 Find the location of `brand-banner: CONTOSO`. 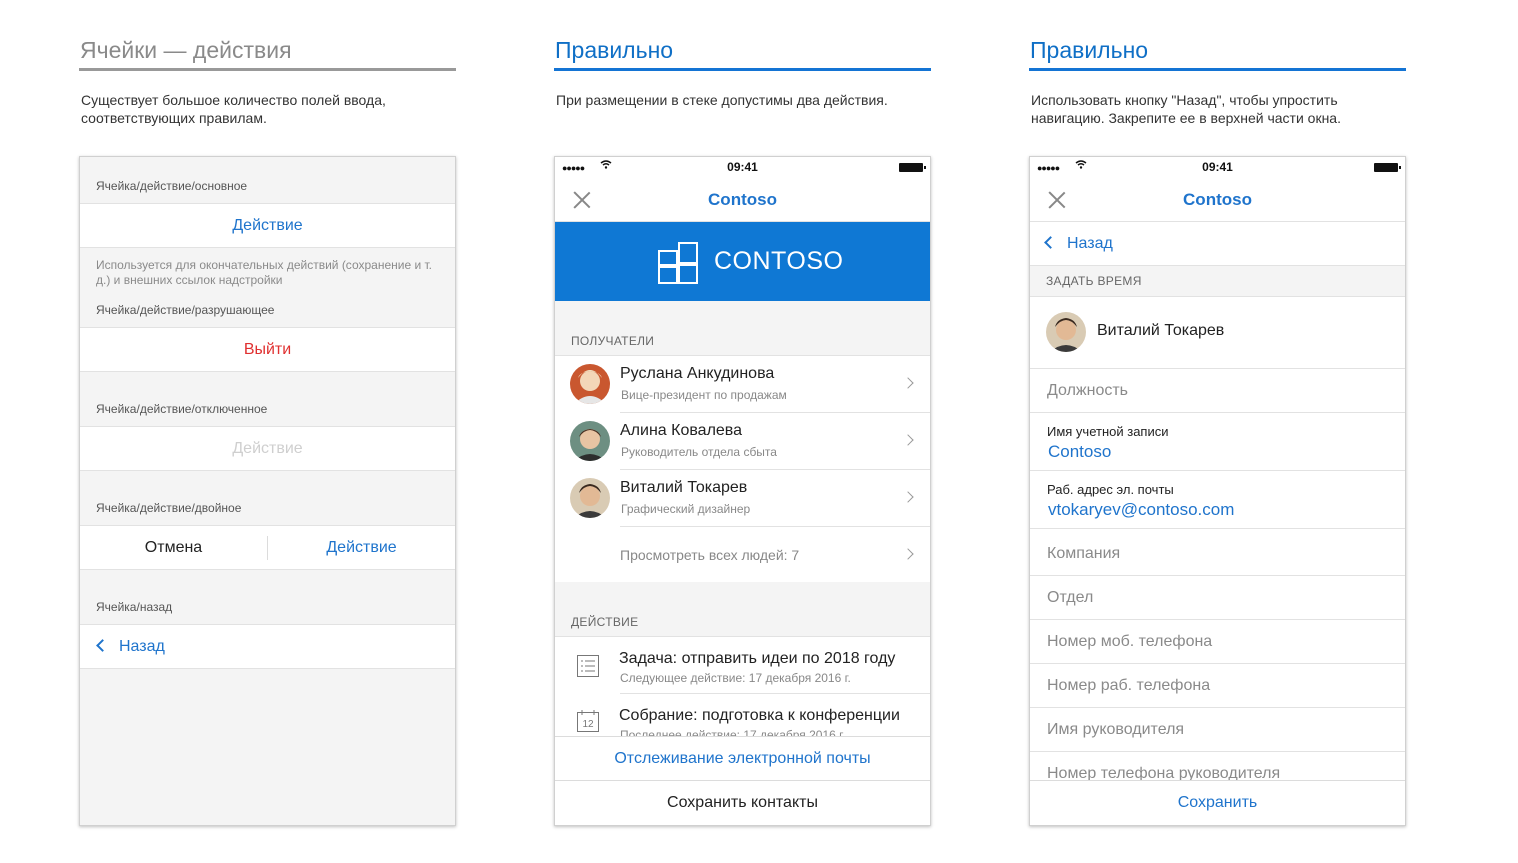

brand-banner: CONTOSO is located at coordinates (742, 261).